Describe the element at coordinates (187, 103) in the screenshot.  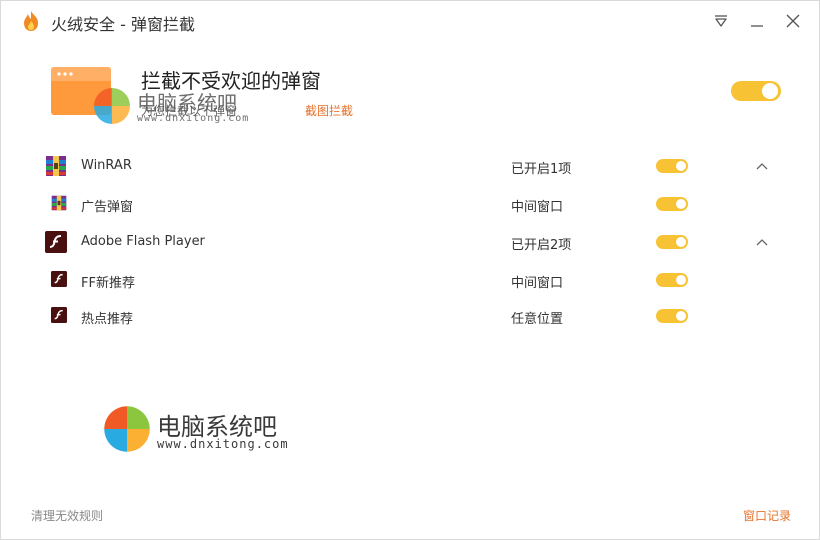
I see `watermark-text: 电脑系统吧` at that location.